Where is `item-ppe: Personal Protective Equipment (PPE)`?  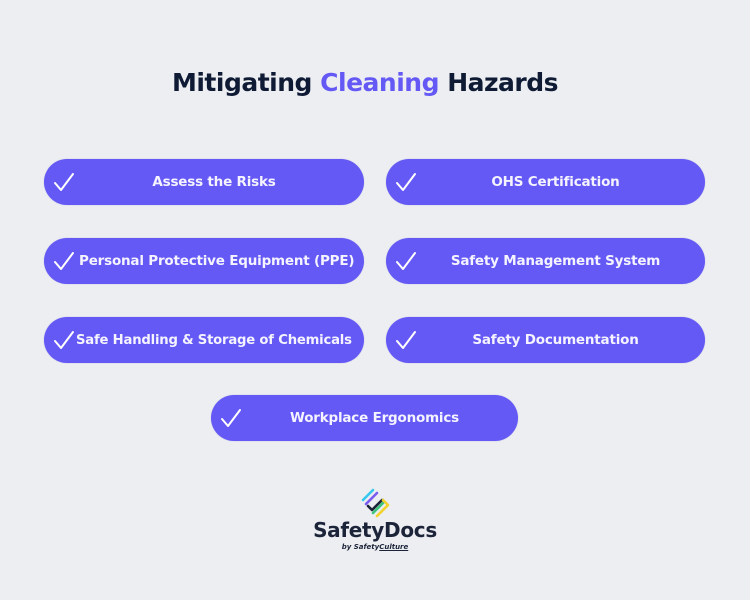
item-ppe: Personal Protective Equipment (PPE) is located at coordinates (204, 261).